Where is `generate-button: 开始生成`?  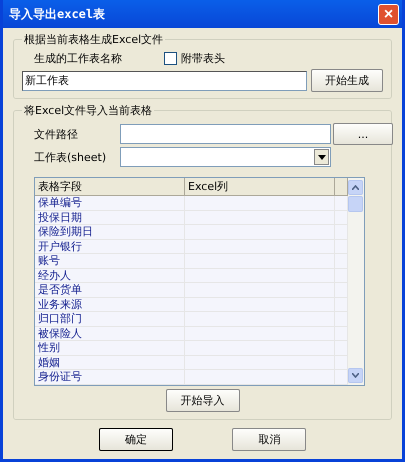
generate-button: 开始生成 is located at coordinates (347, 80).